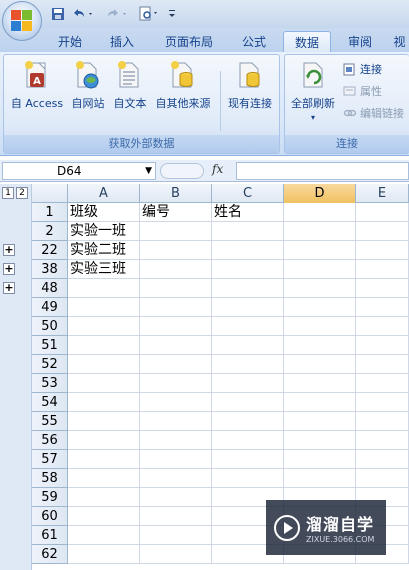 The width and height of the screenshot is (409, 570). What do you see at coordinates (50, 516) in the screenshot?
I see `row-header: 60` at bounding box center [50, 516].